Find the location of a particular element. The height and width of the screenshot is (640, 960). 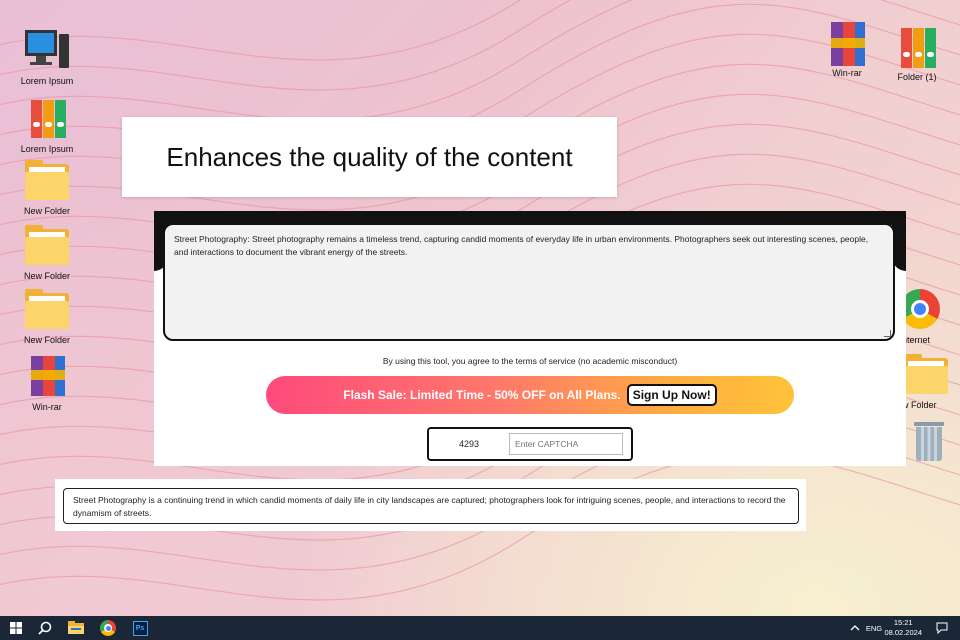

computer-icon is located at coordinates (47, 51).